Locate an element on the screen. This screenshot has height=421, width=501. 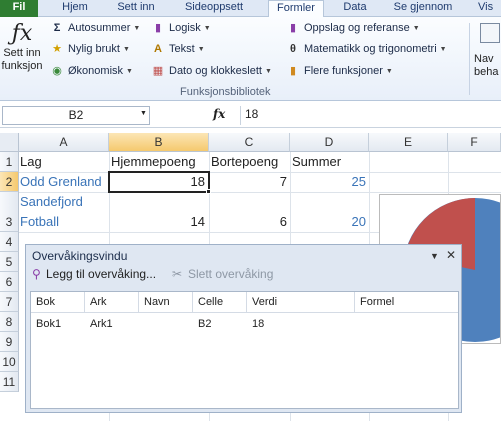
row-header-4: 4 is located at coordinates (9, 242).